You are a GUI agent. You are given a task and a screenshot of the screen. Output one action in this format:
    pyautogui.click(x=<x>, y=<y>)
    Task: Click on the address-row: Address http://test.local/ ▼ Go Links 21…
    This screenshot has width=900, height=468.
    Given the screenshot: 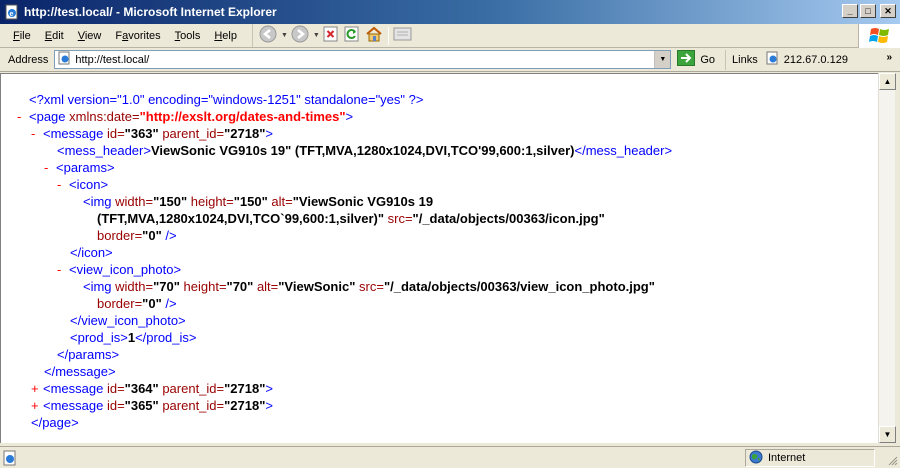 What is the action you would take?
    pyautogui.click(x=450, y=60)
    